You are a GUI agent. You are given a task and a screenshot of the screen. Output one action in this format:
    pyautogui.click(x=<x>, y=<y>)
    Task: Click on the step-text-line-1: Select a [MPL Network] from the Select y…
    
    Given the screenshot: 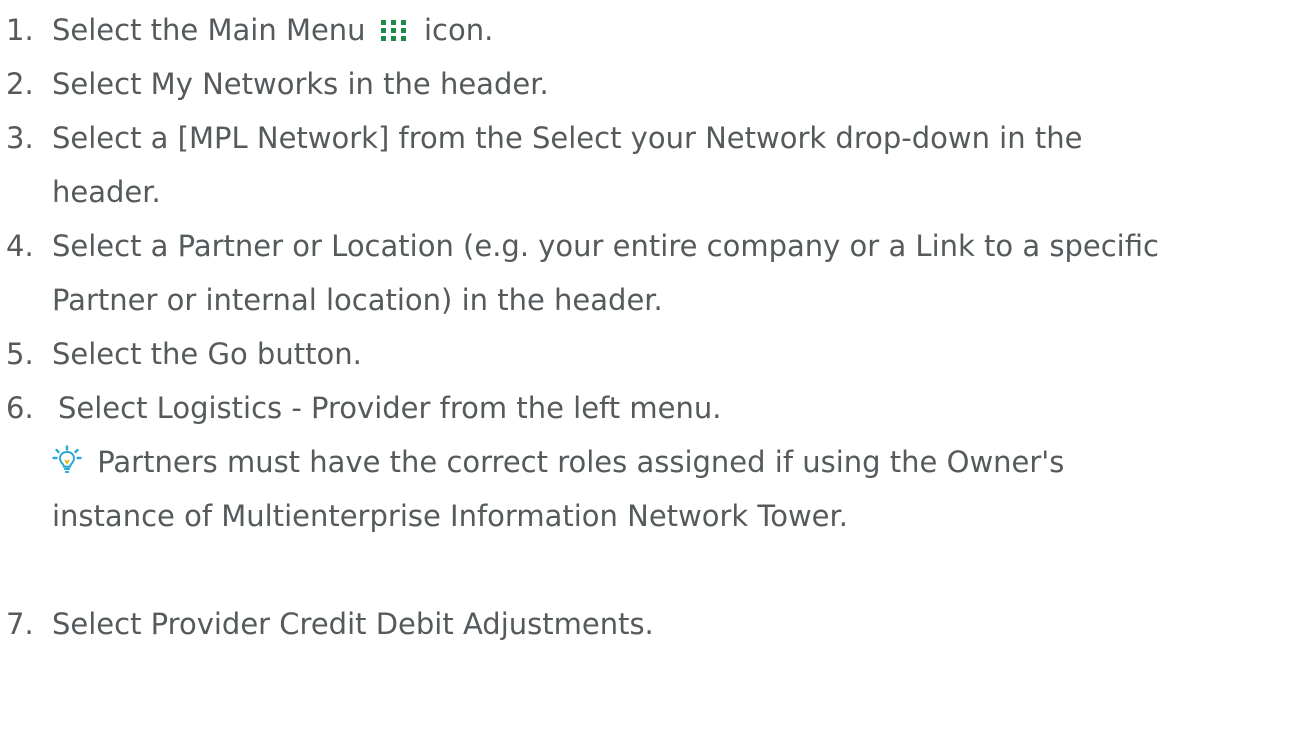 What is the action you would take?
    pyautogui.click(x=567, y=138)
    